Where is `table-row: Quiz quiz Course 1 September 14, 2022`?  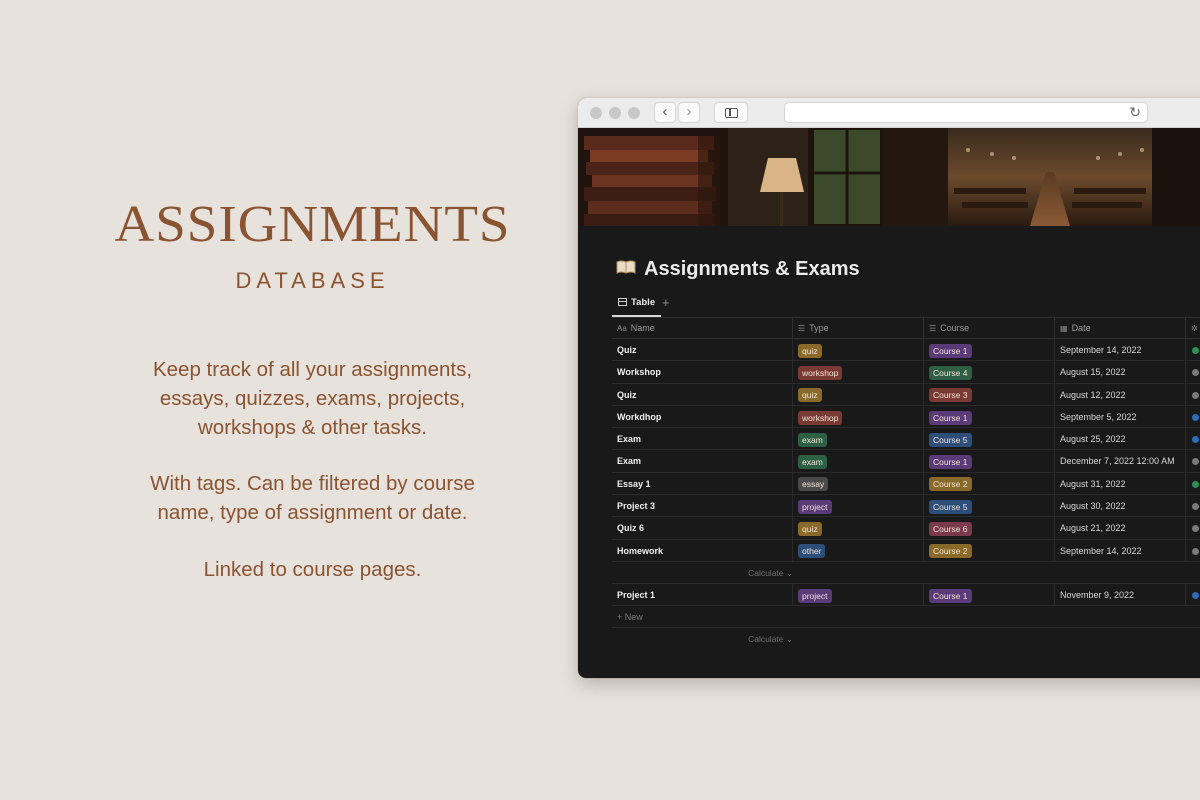
table-row: Quiz quiz Course 1 September 14, 2022 is located at coordinates (906, 350).